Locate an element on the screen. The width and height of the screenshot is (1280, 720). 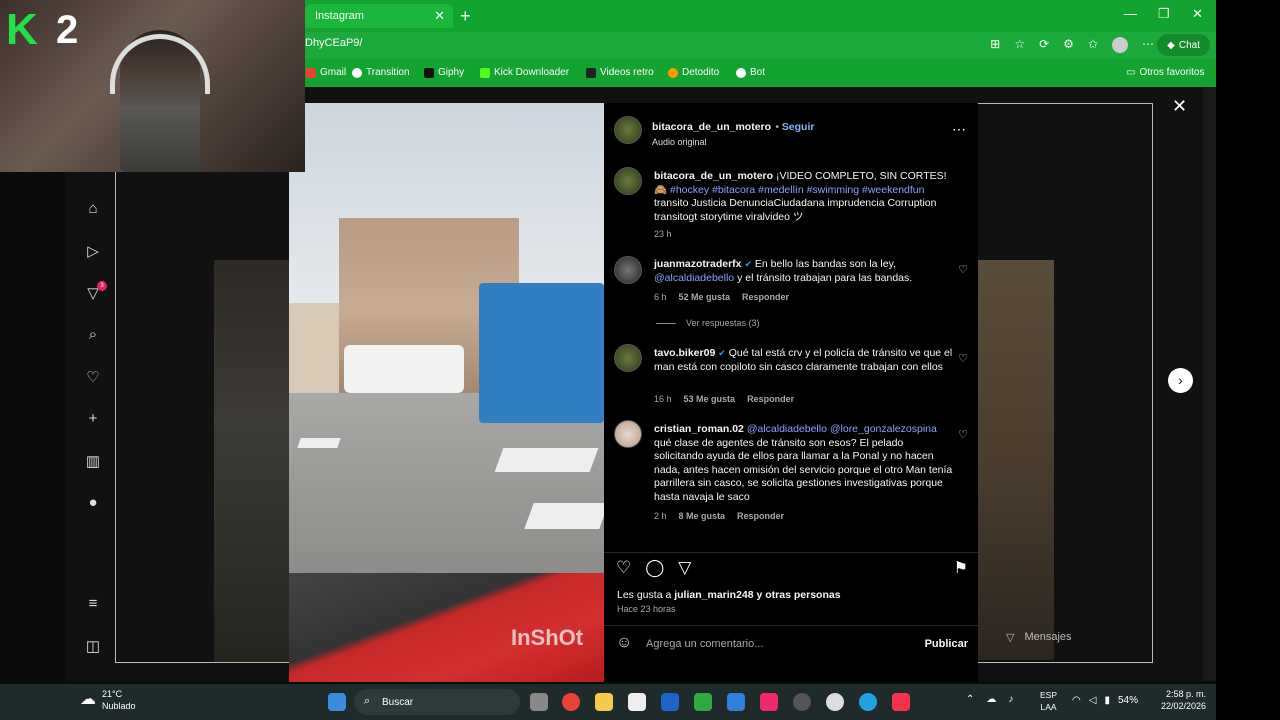
follow-button: Seguir is located at coordinates (798, 127).